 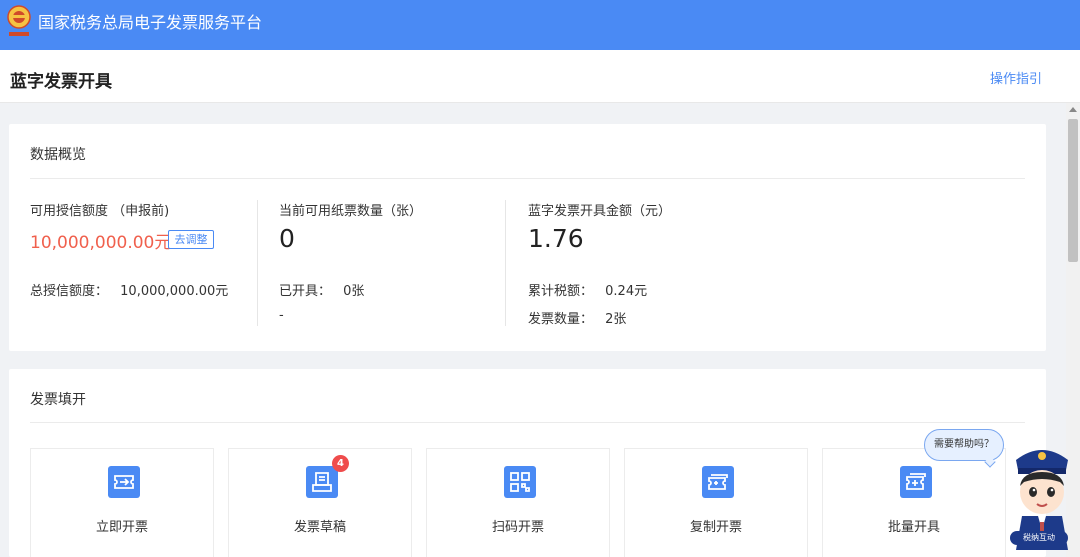 What do you see at coordinates (914, 502) in the screenshot?
I see `batch-issue-tile: 批量开具` at bounding box center [914, 502].